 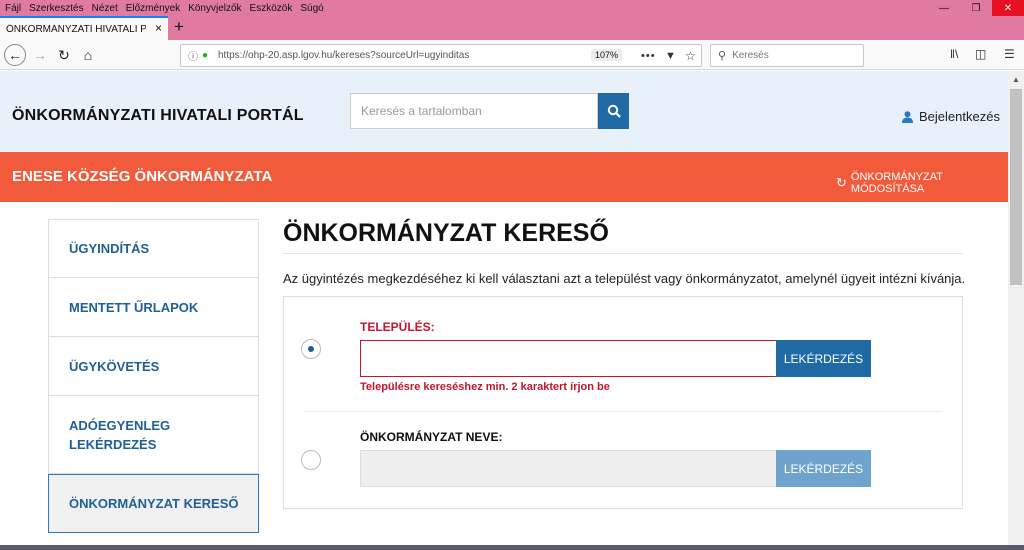 I want to click on restore-icon: ❐, so click(x=976, y=8).